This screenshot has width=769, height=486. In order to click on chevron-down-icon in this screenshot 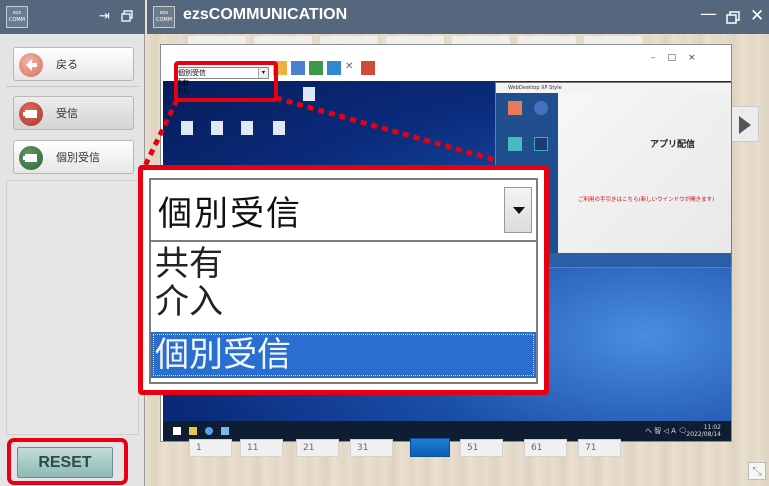, I will do `click(519, 210)`.